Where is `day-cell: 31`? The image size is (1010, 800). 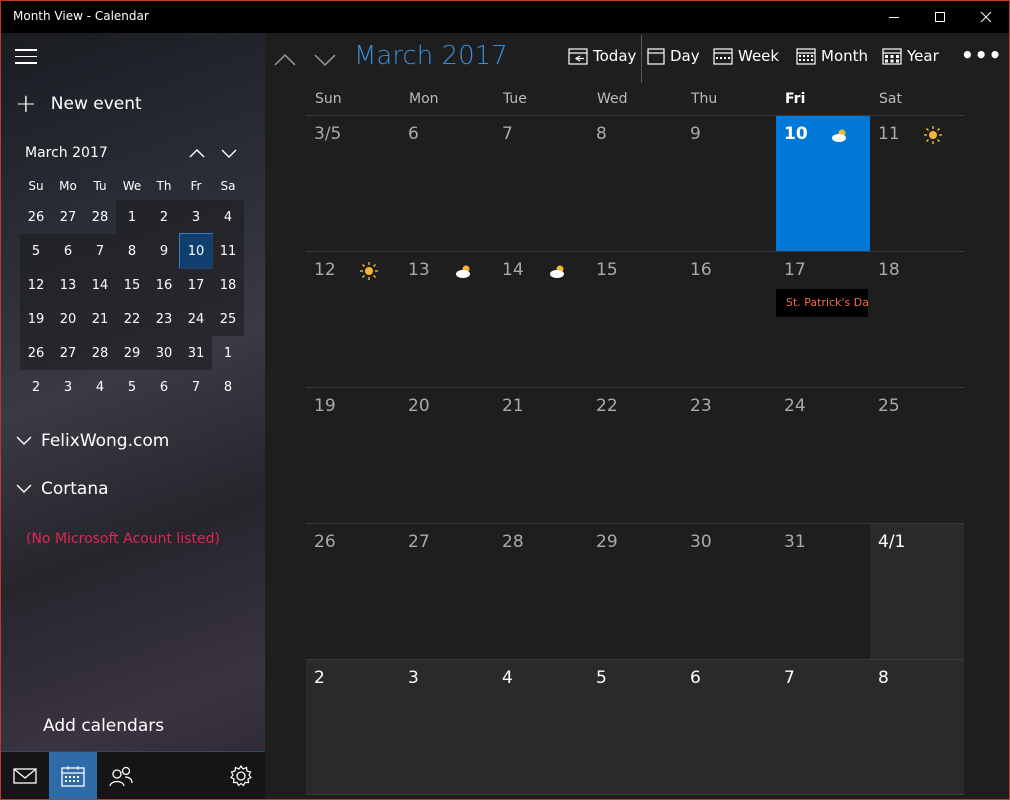
day-cell: 31 is located at coordinates (823, 591).